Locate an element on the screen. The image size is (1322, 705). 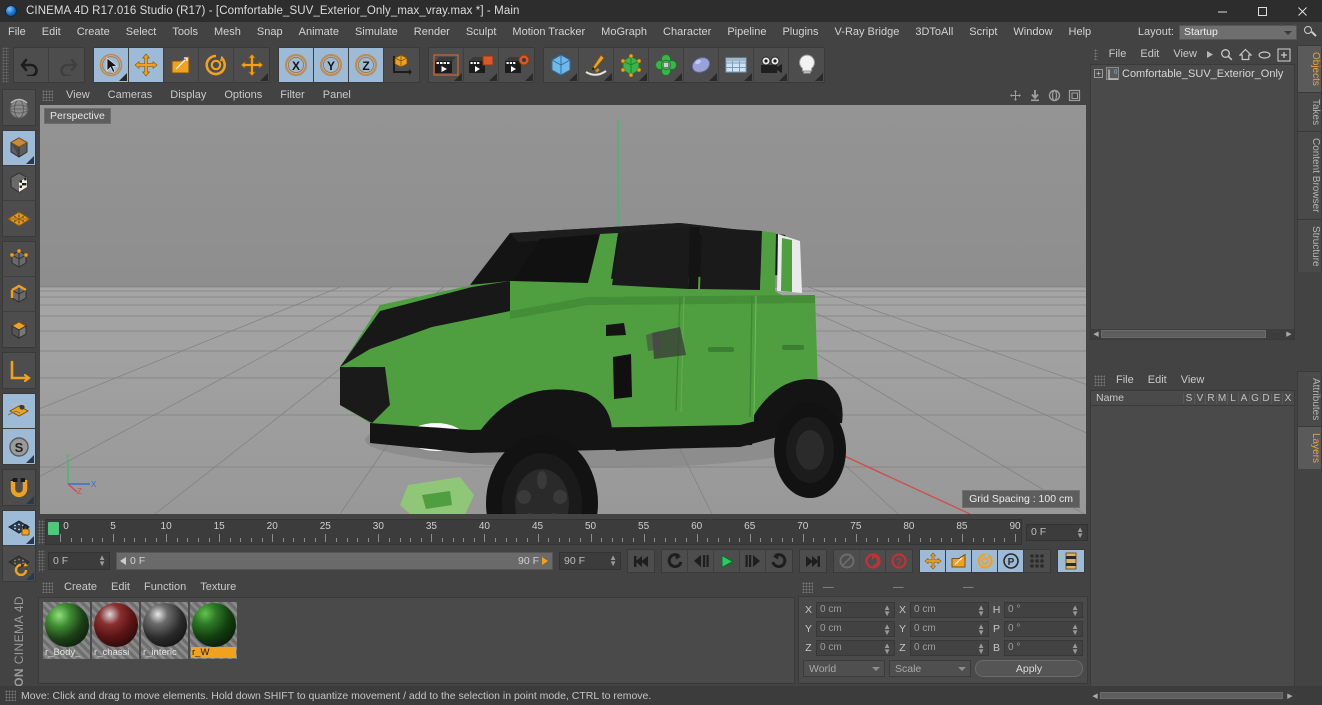
tab-structure: Structure is located at coordinates (1309, 245).